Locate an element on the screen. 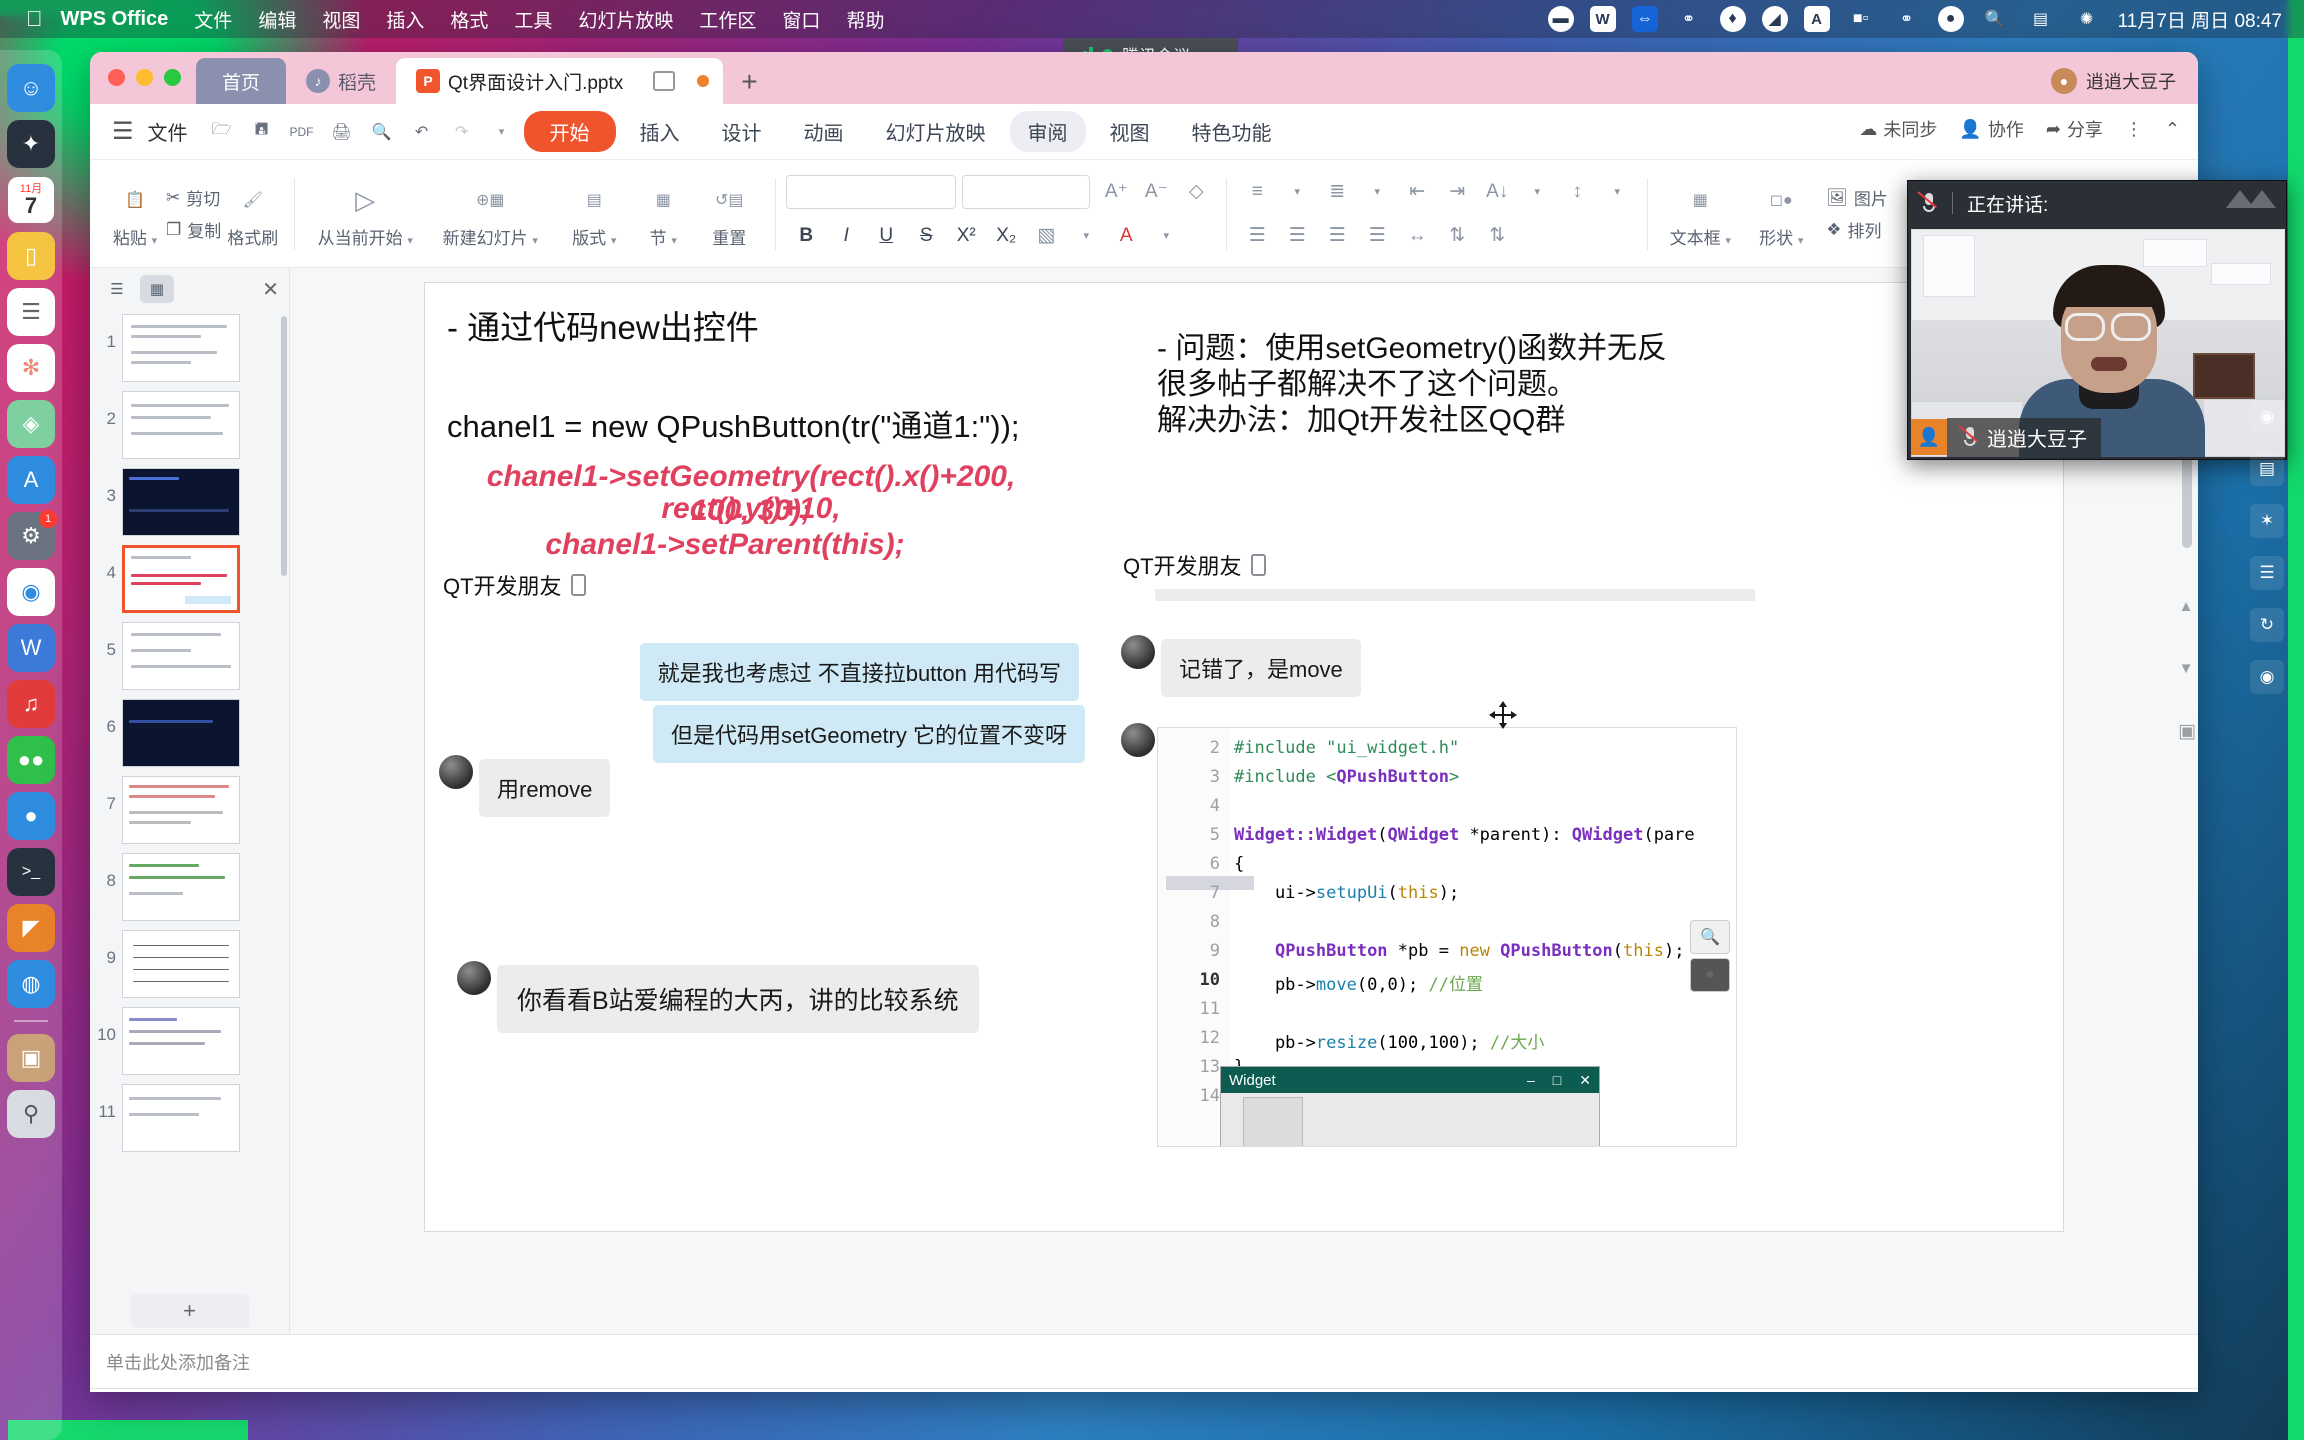 This screenshot has height=1440, width=2304. menubar-item-format: 格式 is located at coordinates (469, 19).